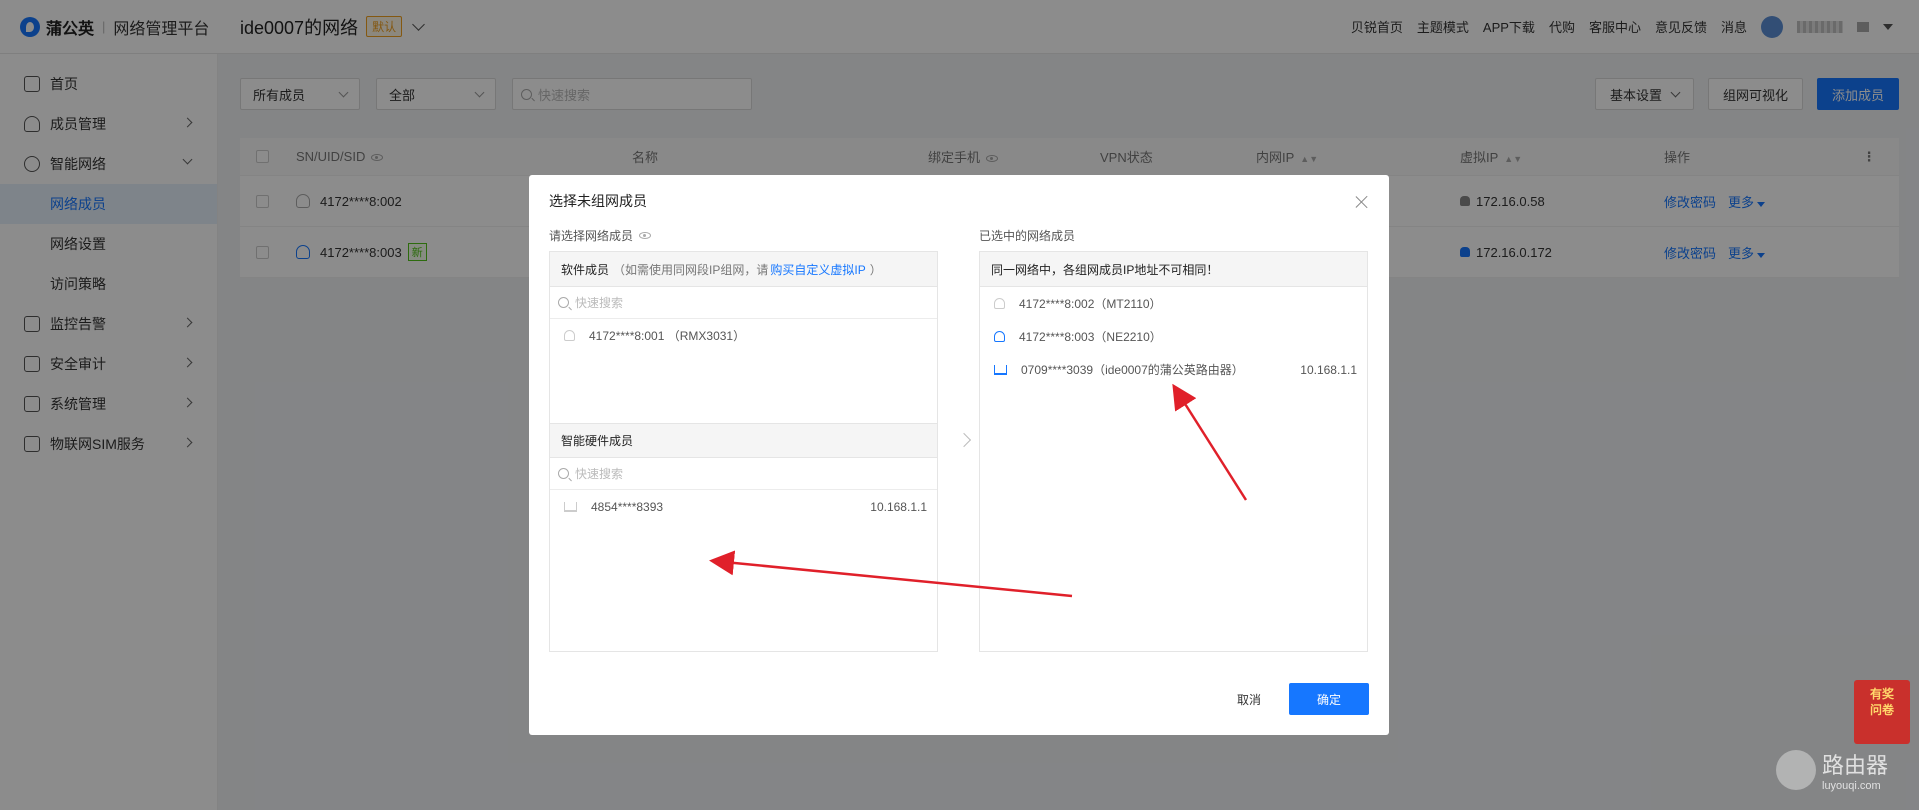 This screenshot has height=810, width=1919. What do you see at coordinates (1882, 712) in the screenshot?
I see `survey-promo: 有奖 问卷` at bounding box center [1882, 712].